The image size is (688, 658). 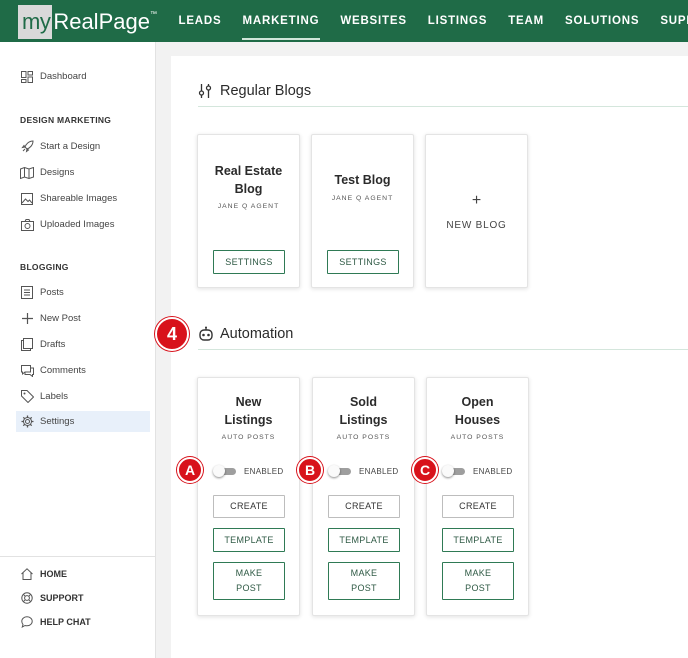 I want to click on sidebar-item-label: Dashboard, so click(x=63, y=76).